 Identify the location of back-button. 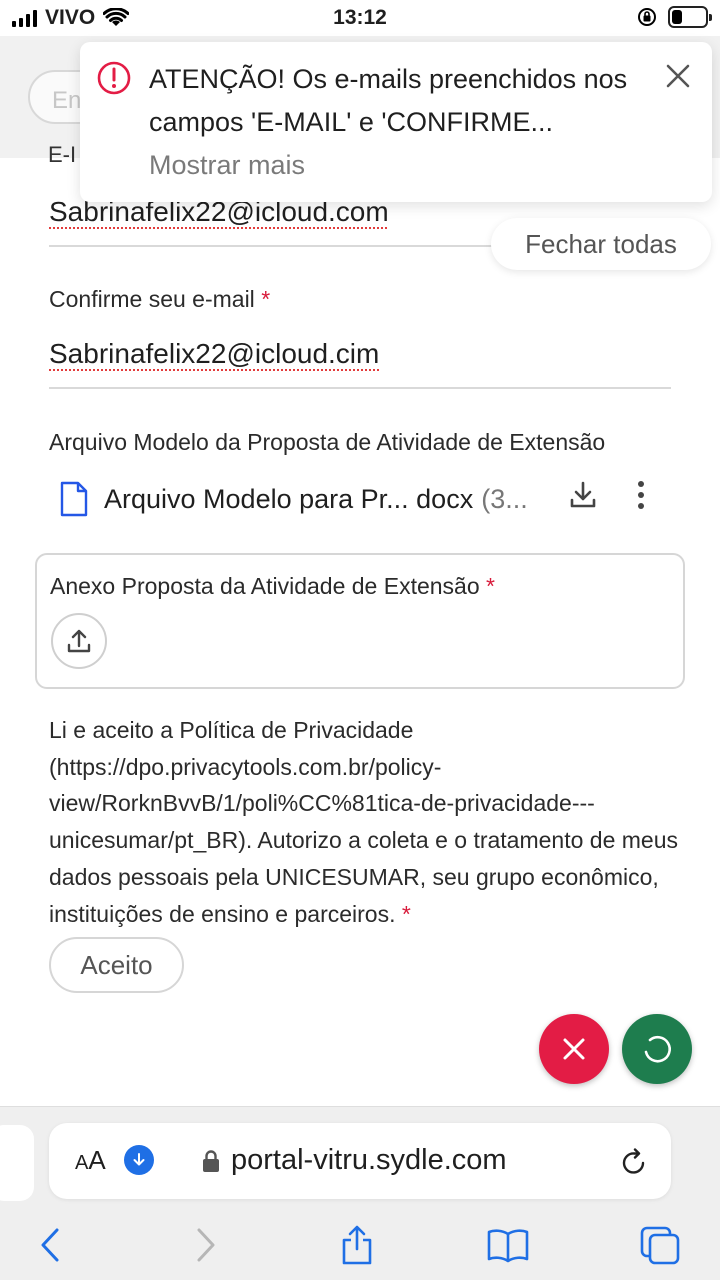
(50, 1245).